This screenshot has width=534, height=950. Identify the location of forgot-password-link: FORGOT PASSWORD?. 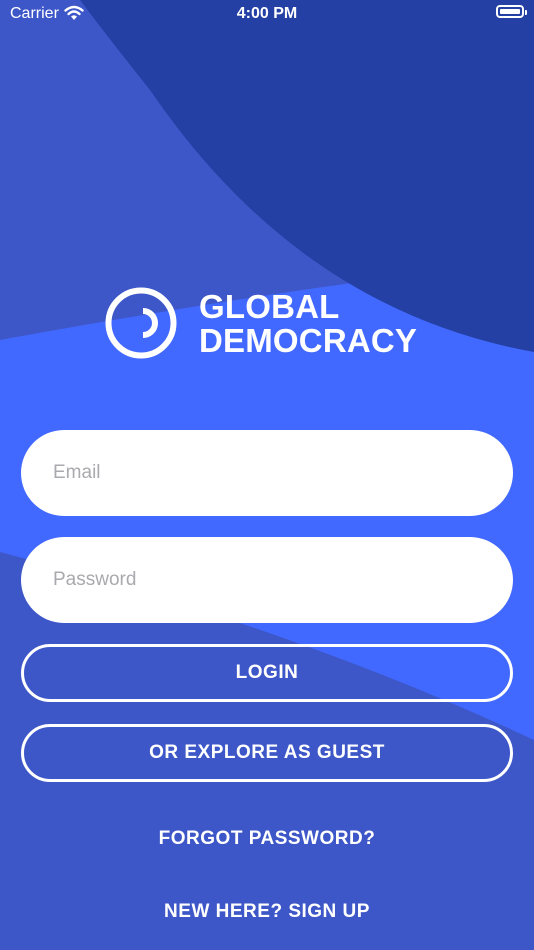
(267, 839).